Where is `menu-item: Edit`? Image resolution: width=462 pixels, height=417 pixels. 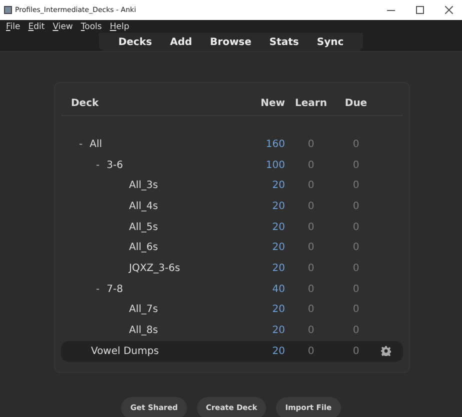 menu-item: Edit is located at coordinates (36, 27).